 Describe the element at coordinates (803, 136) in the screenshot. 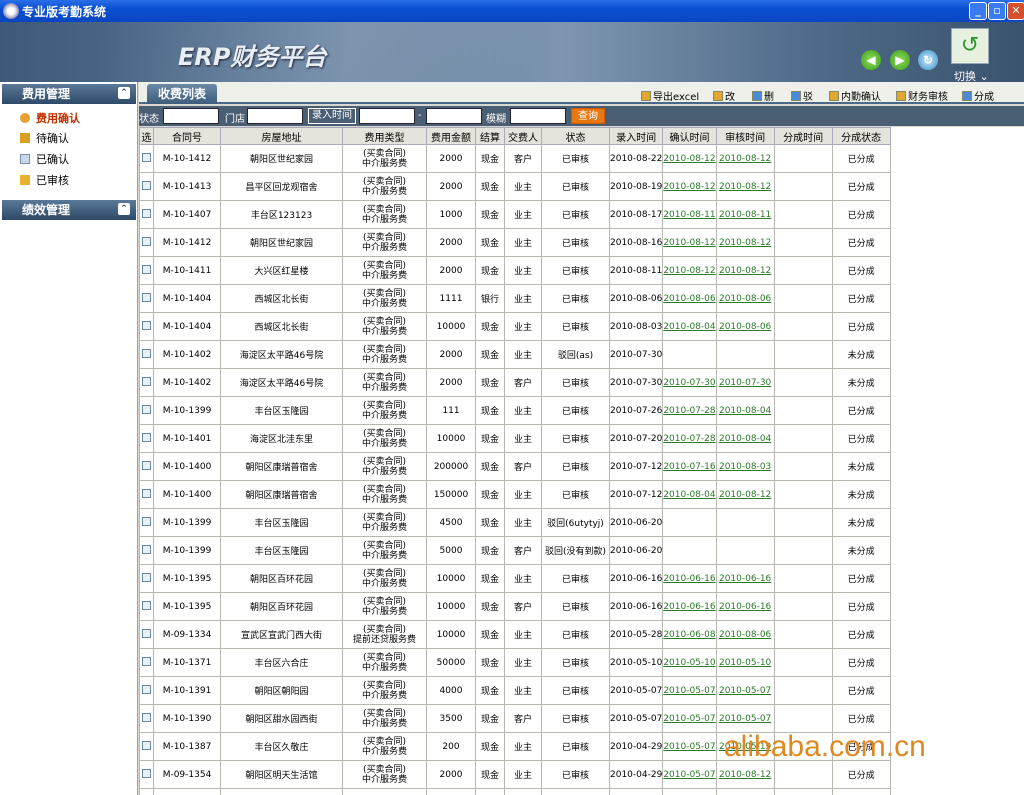

I see `column-header: 分成时间` at that location.